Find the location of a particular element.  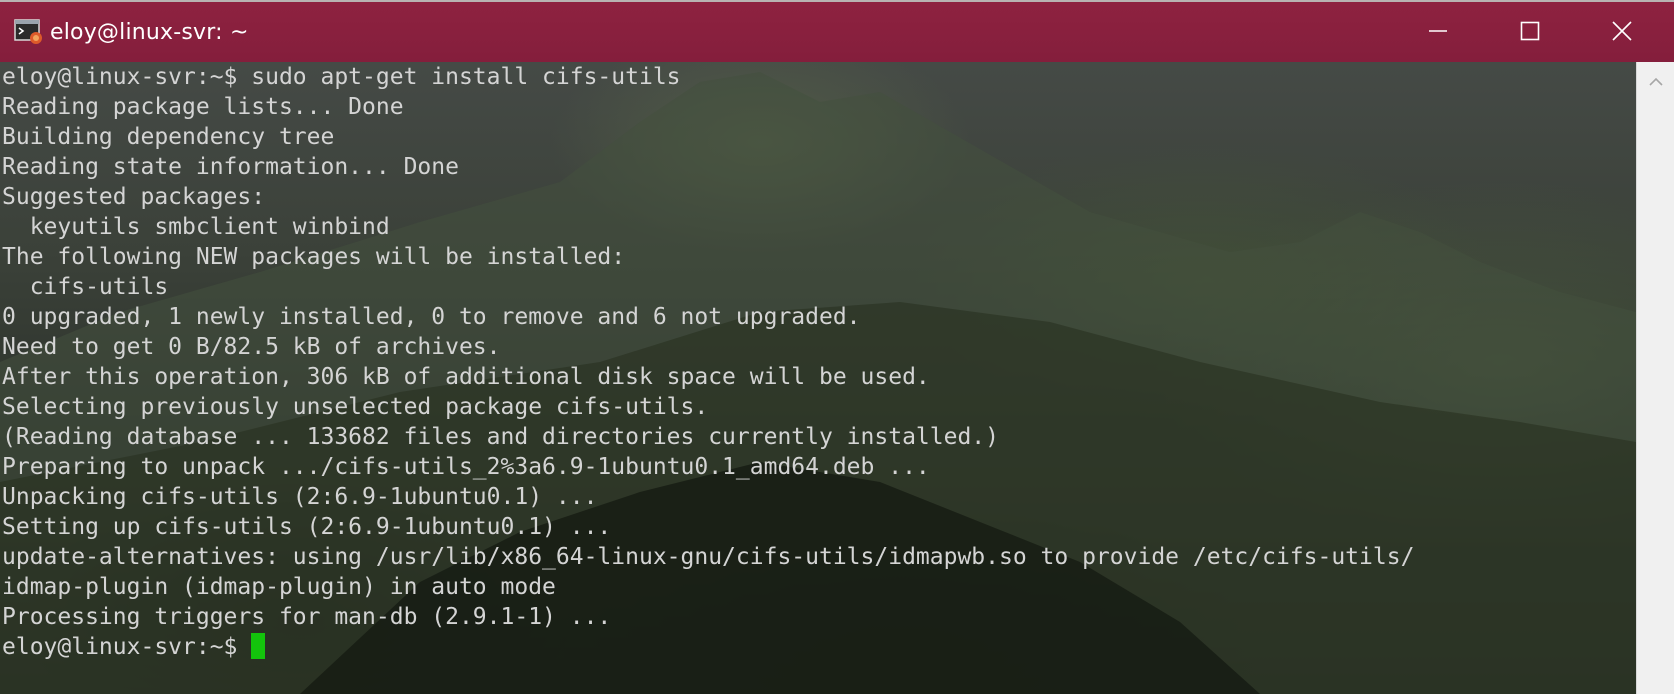

shell-prompt: eloy@linux-svr:~$ is located at coordinates (127, 647).